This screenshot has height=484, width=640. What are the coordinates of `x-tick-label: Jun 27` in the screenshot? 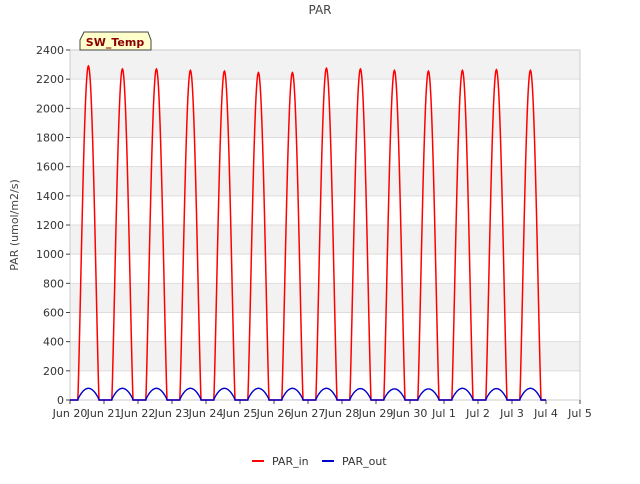 It's located at (308, 413).